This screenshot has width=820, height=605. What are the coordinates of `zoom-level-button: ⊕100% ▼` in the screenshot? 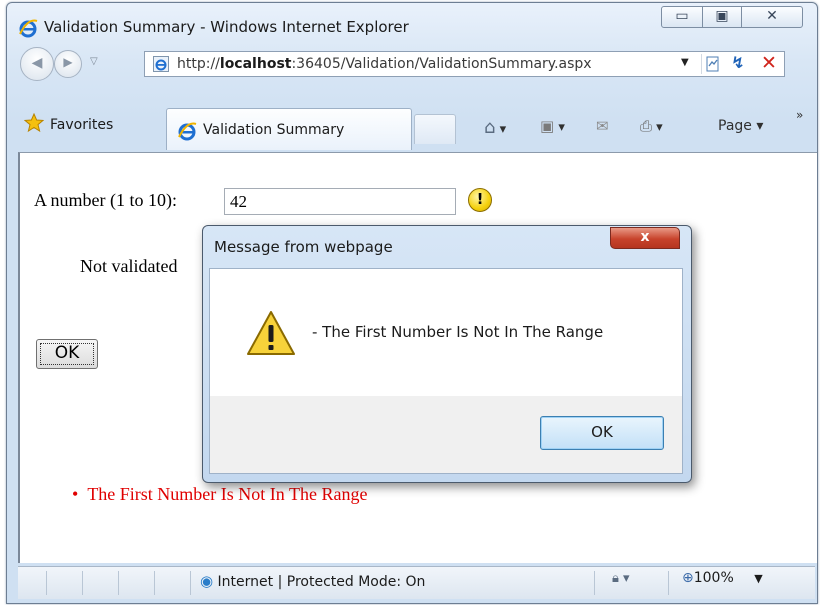 It's located at (722, 578).